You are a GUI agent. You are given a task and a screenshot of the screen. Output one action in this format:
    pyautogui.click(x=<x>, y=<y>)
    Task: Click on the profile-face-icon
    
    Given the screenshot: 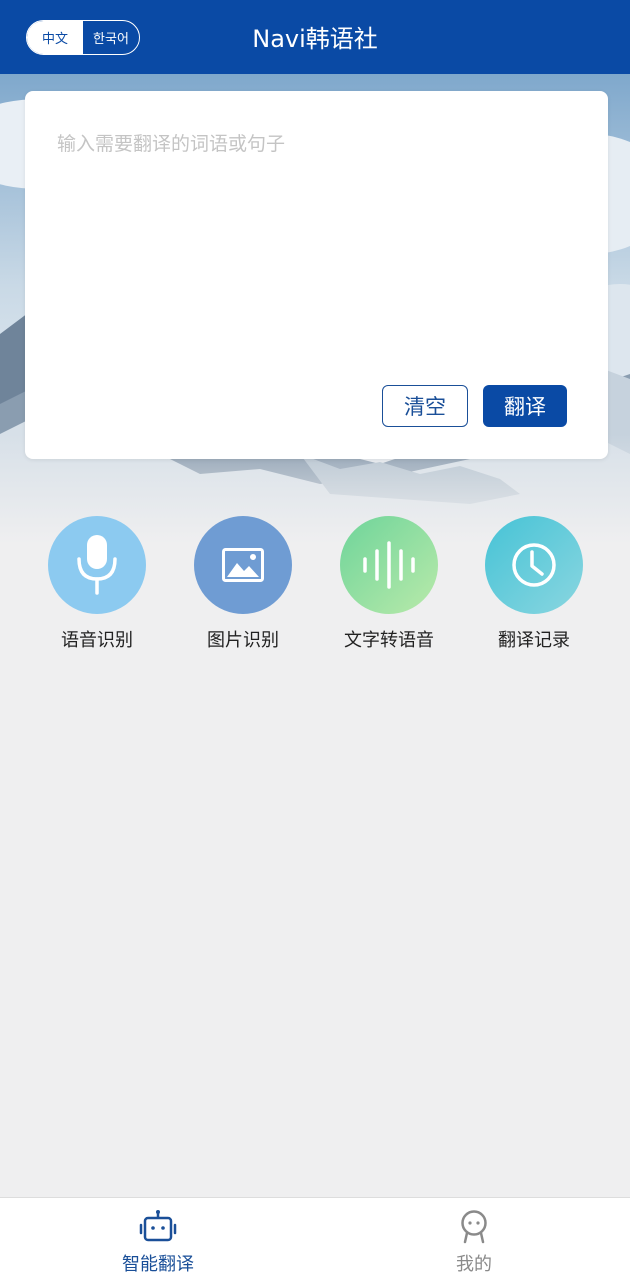 What is the action you would take?
    pyautogui.click(x=474, y=1227)
    